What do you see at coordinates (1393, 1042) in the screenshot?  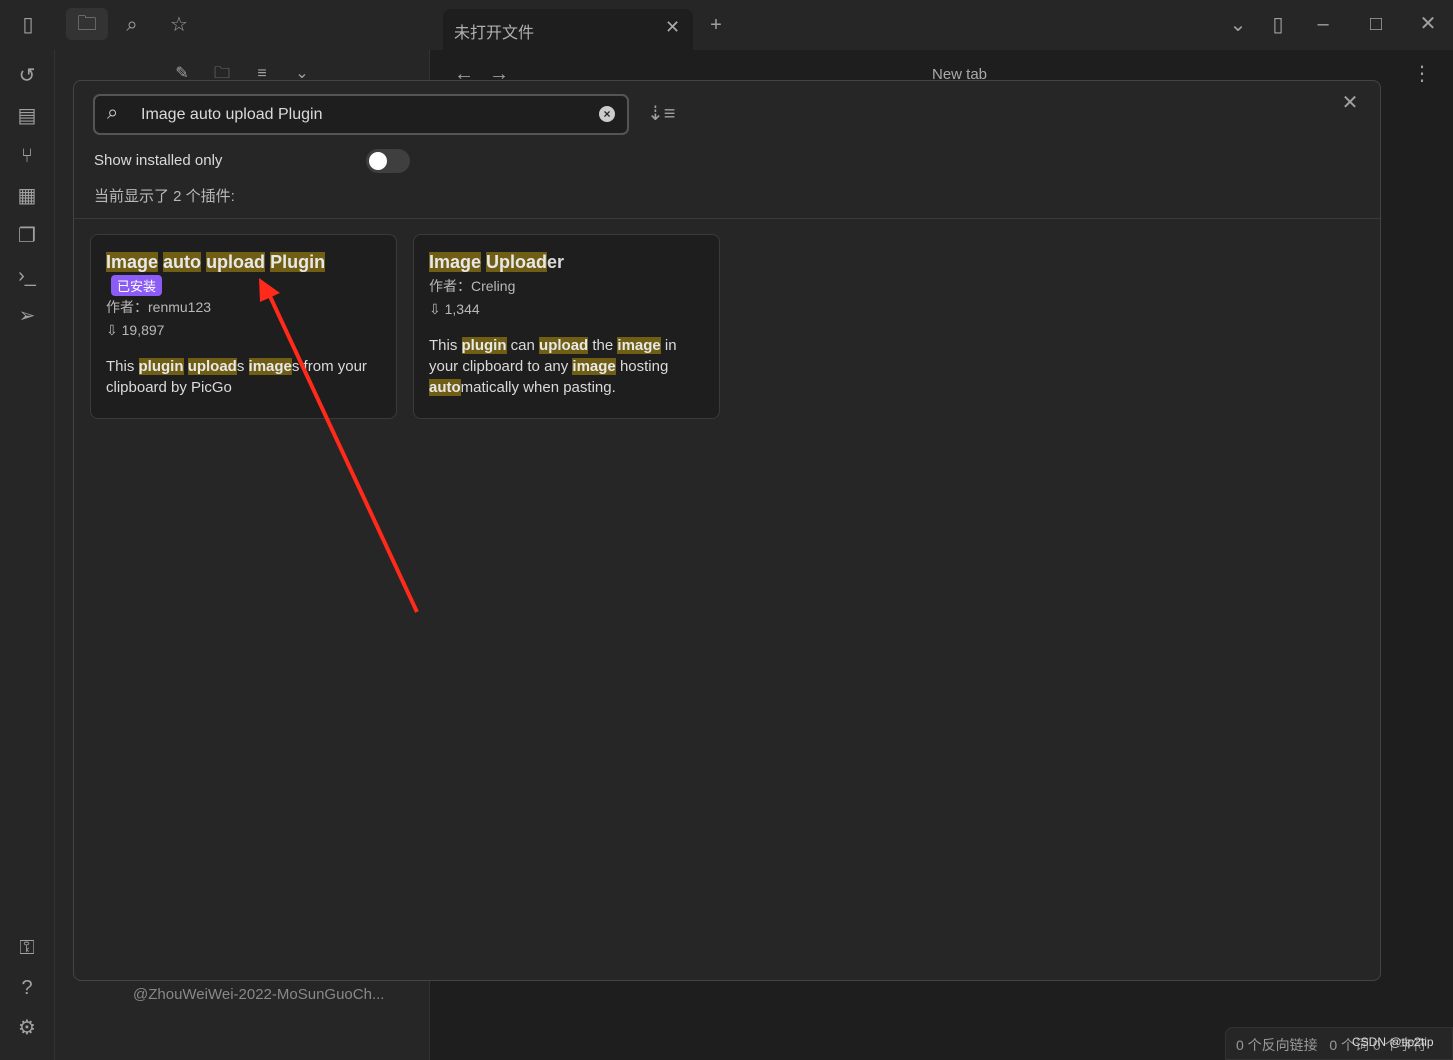 I see `watermark: CSDN @tip2tip` at bounding box center [1393, 1042].